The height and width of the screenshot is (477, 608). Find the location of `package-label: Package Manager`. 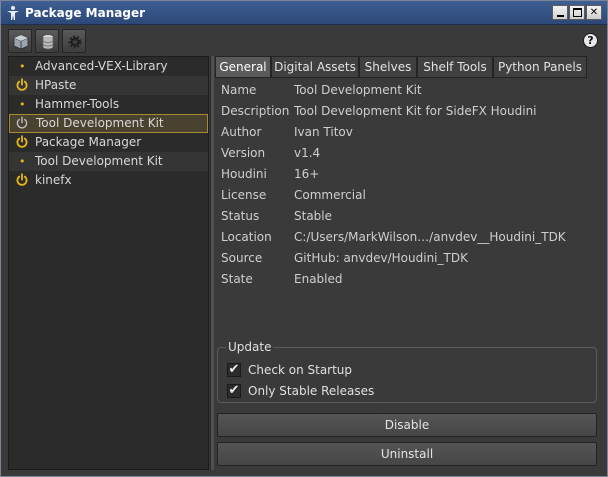

package-label: Package Manager is located at coordinates (88, 142).